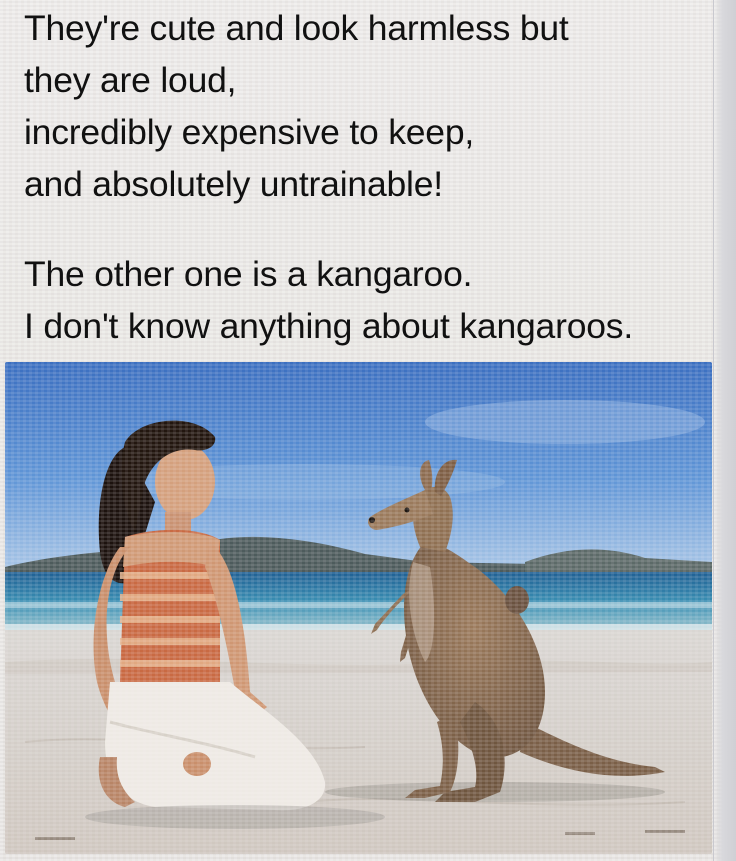 This screenshot has height=861, width=736. I want to click on caption-line: they are loud,, so click(130, 80).